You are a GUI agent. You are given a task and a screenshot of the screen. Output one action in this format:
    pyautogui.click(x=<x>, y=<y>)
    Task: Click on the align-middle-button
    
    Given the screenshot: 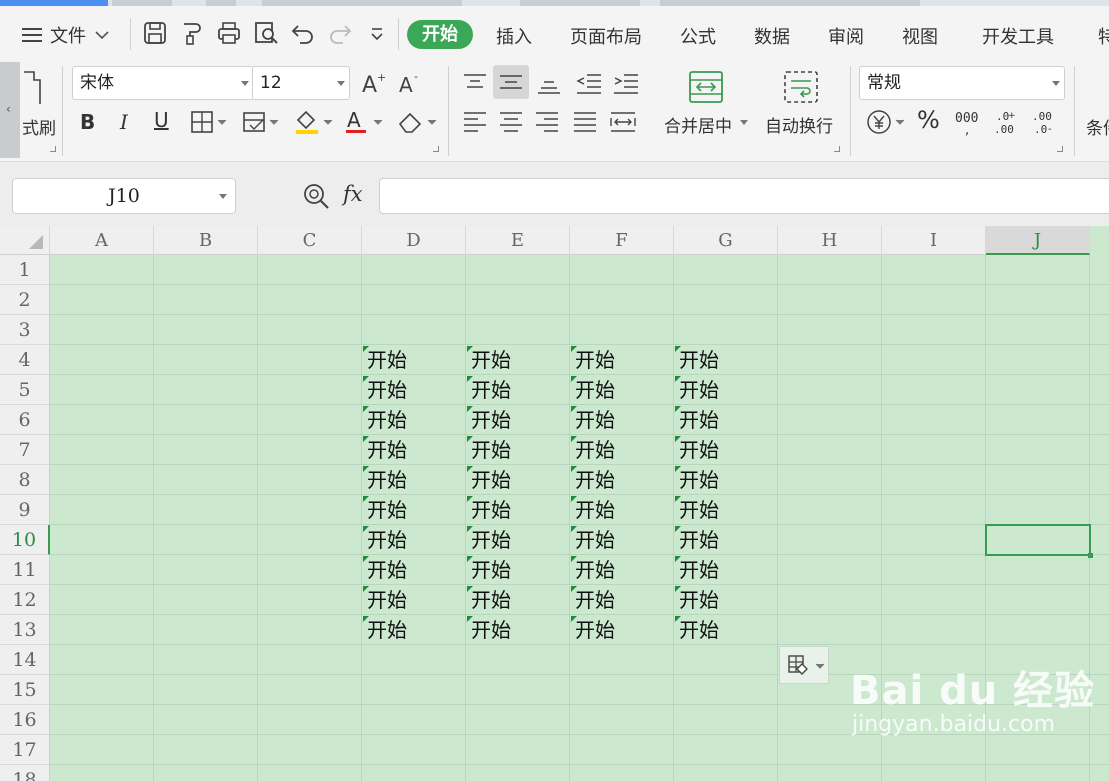 What is the action you would take?
    pyautogui.click(x=511, y=82)
    